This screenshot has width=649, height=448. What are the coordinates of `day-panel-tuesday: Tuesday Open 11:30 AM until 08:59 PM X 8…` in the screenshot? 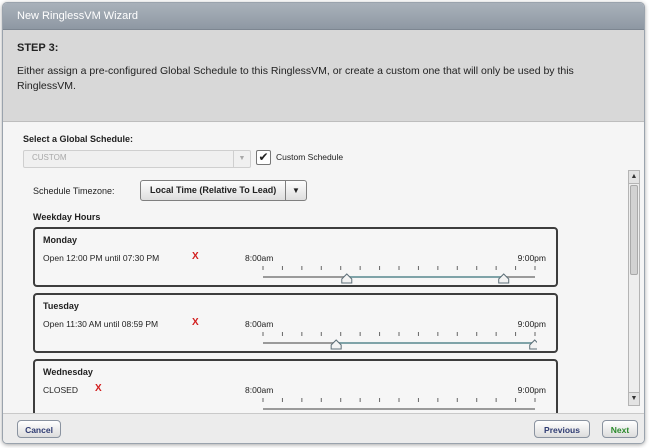 It's located at (295, 323).